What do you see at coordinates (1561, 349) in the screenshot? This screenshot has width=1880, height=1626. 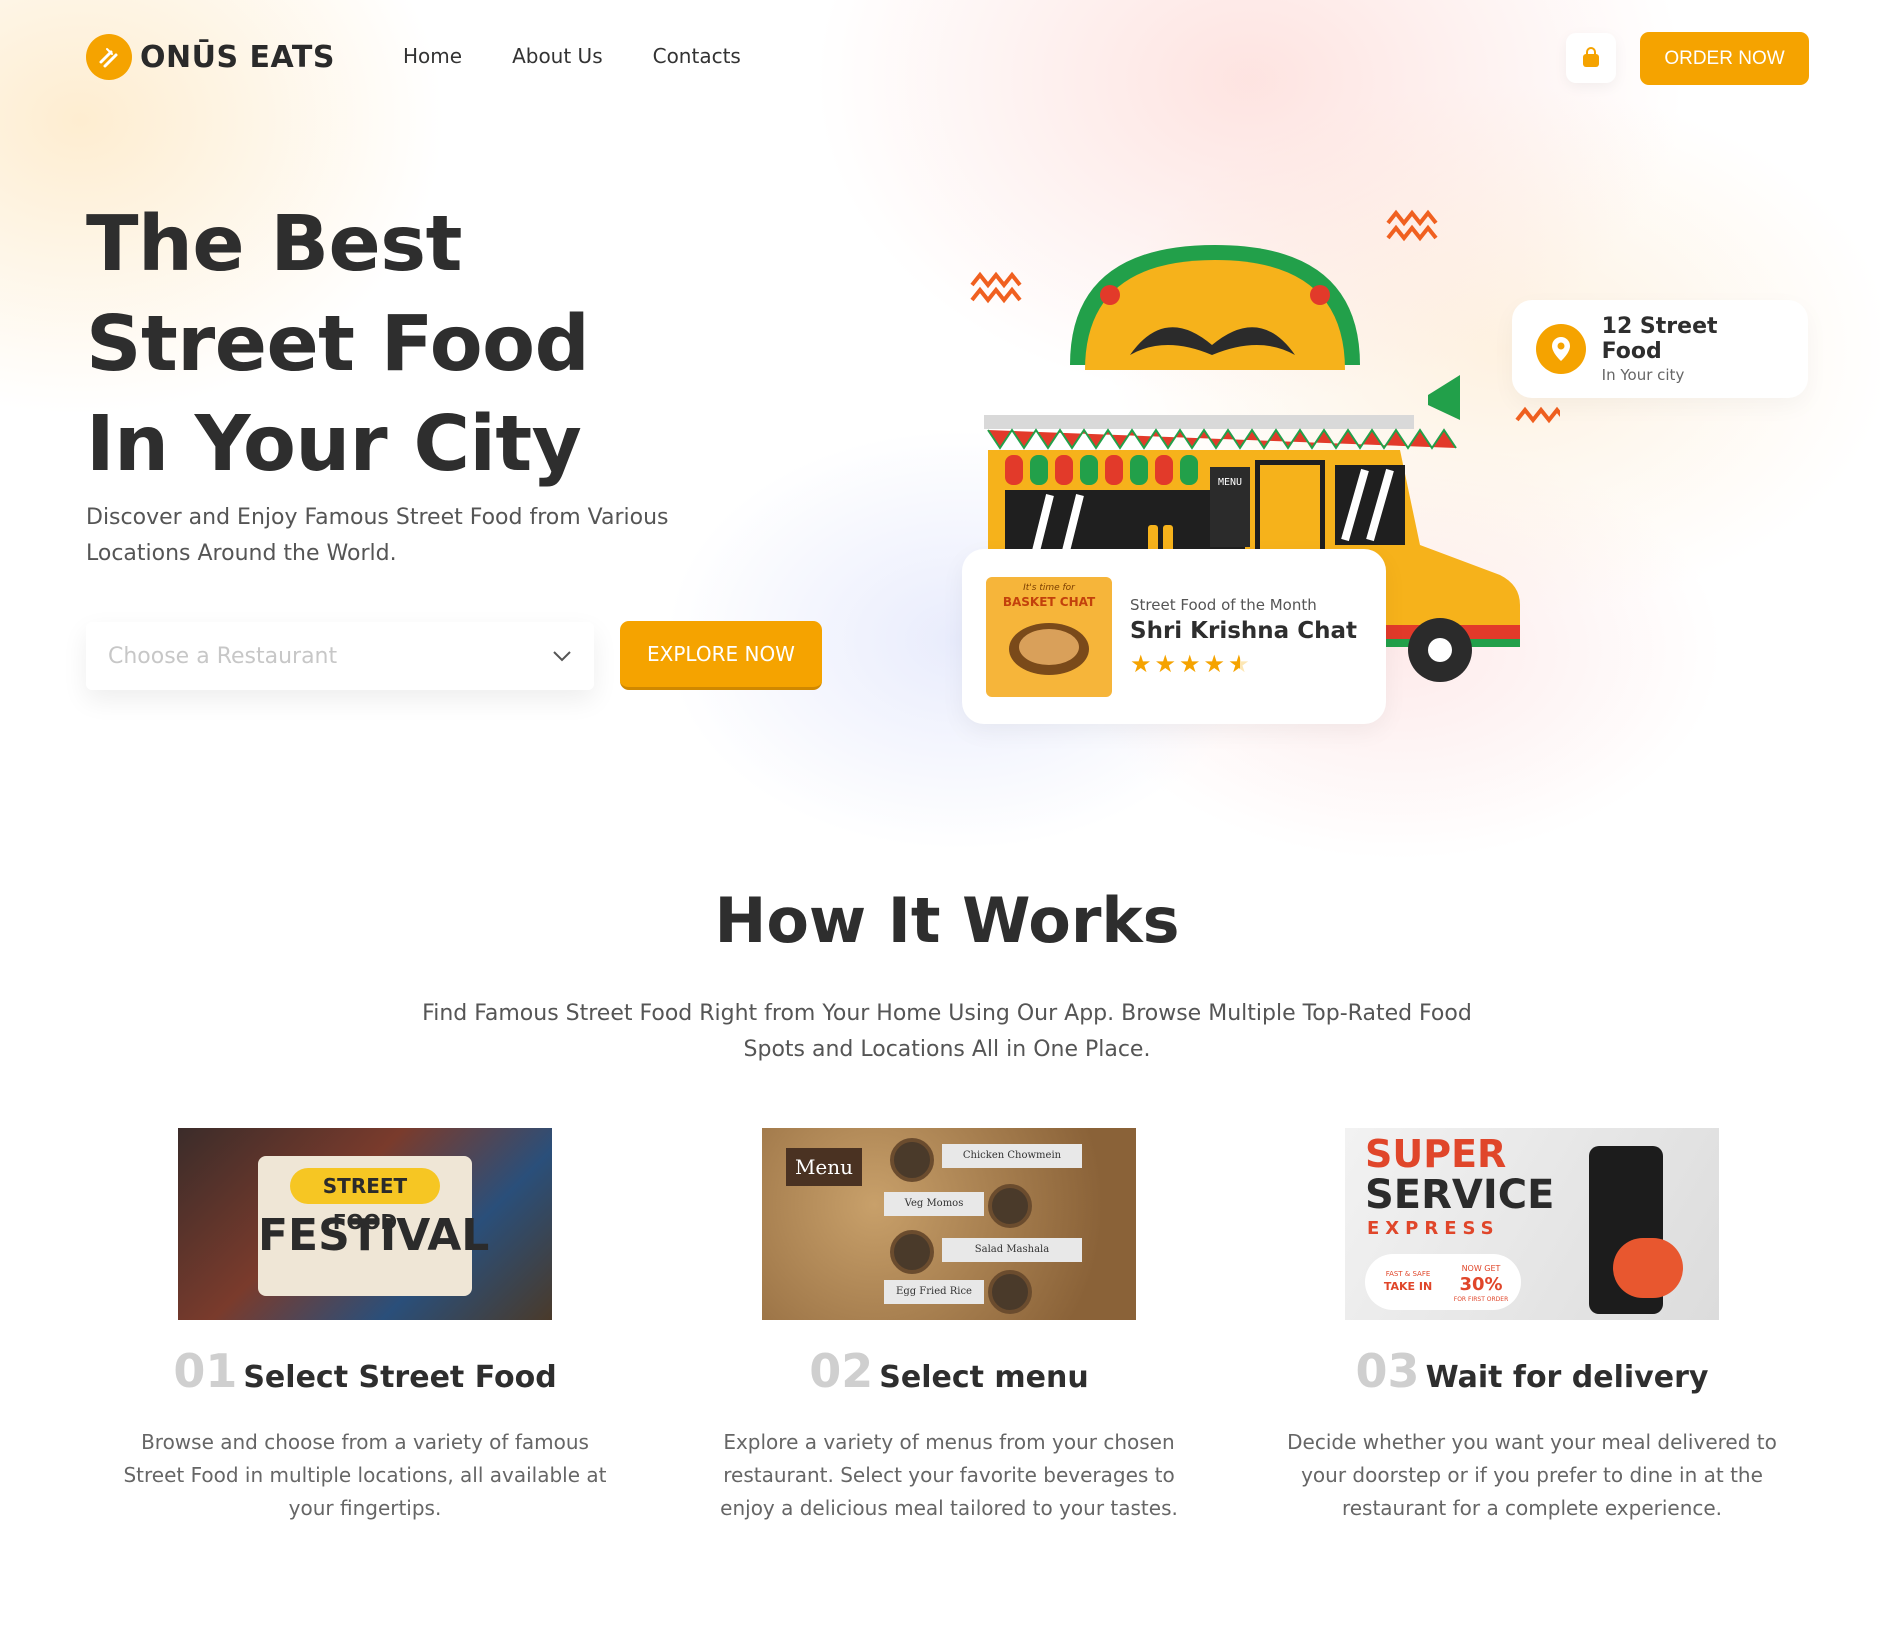 I see `location-pin-icon` at bounding box center [1561, 349].